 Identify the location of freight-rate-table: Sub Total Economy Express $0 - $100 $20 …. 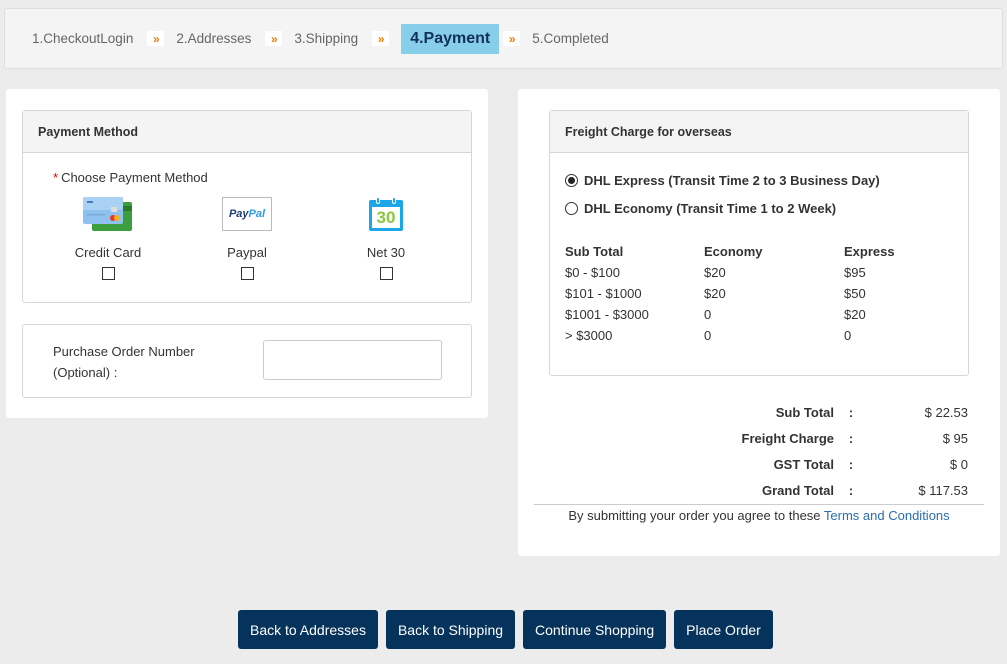
(760, 293).